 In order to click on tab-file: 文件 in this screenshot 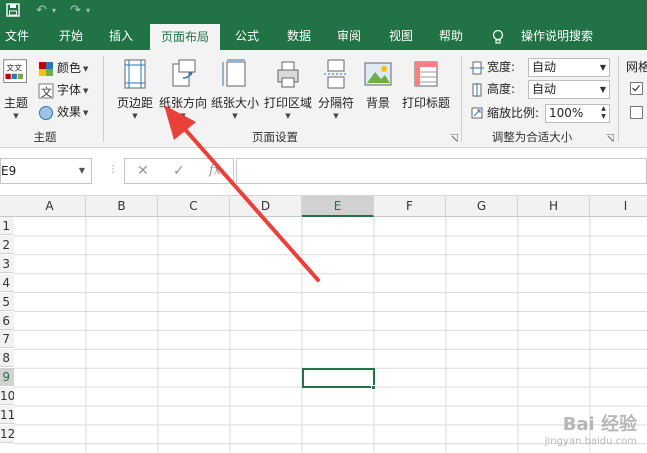, I will do `click(17, 36)`.